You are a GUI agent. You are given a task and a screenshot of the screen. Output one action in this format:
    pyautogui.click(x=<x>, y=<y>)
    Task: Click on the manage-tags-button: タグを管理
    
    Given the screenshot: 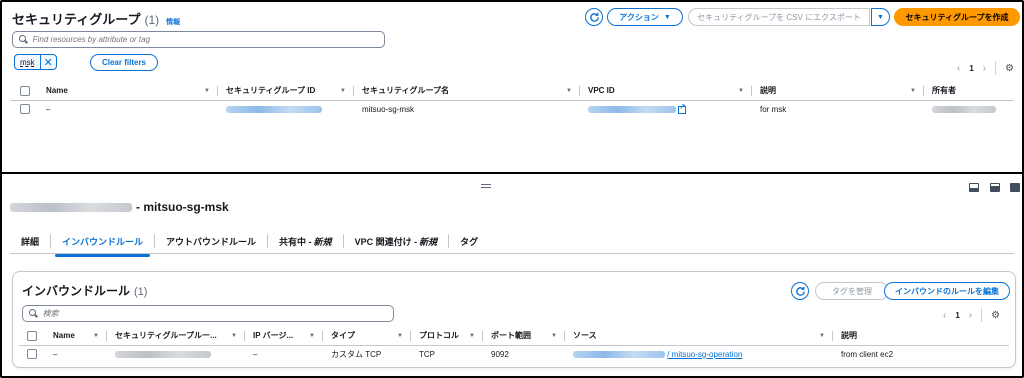 What is the action you would take?
    pyautogui.click(x=852, y=291)
    